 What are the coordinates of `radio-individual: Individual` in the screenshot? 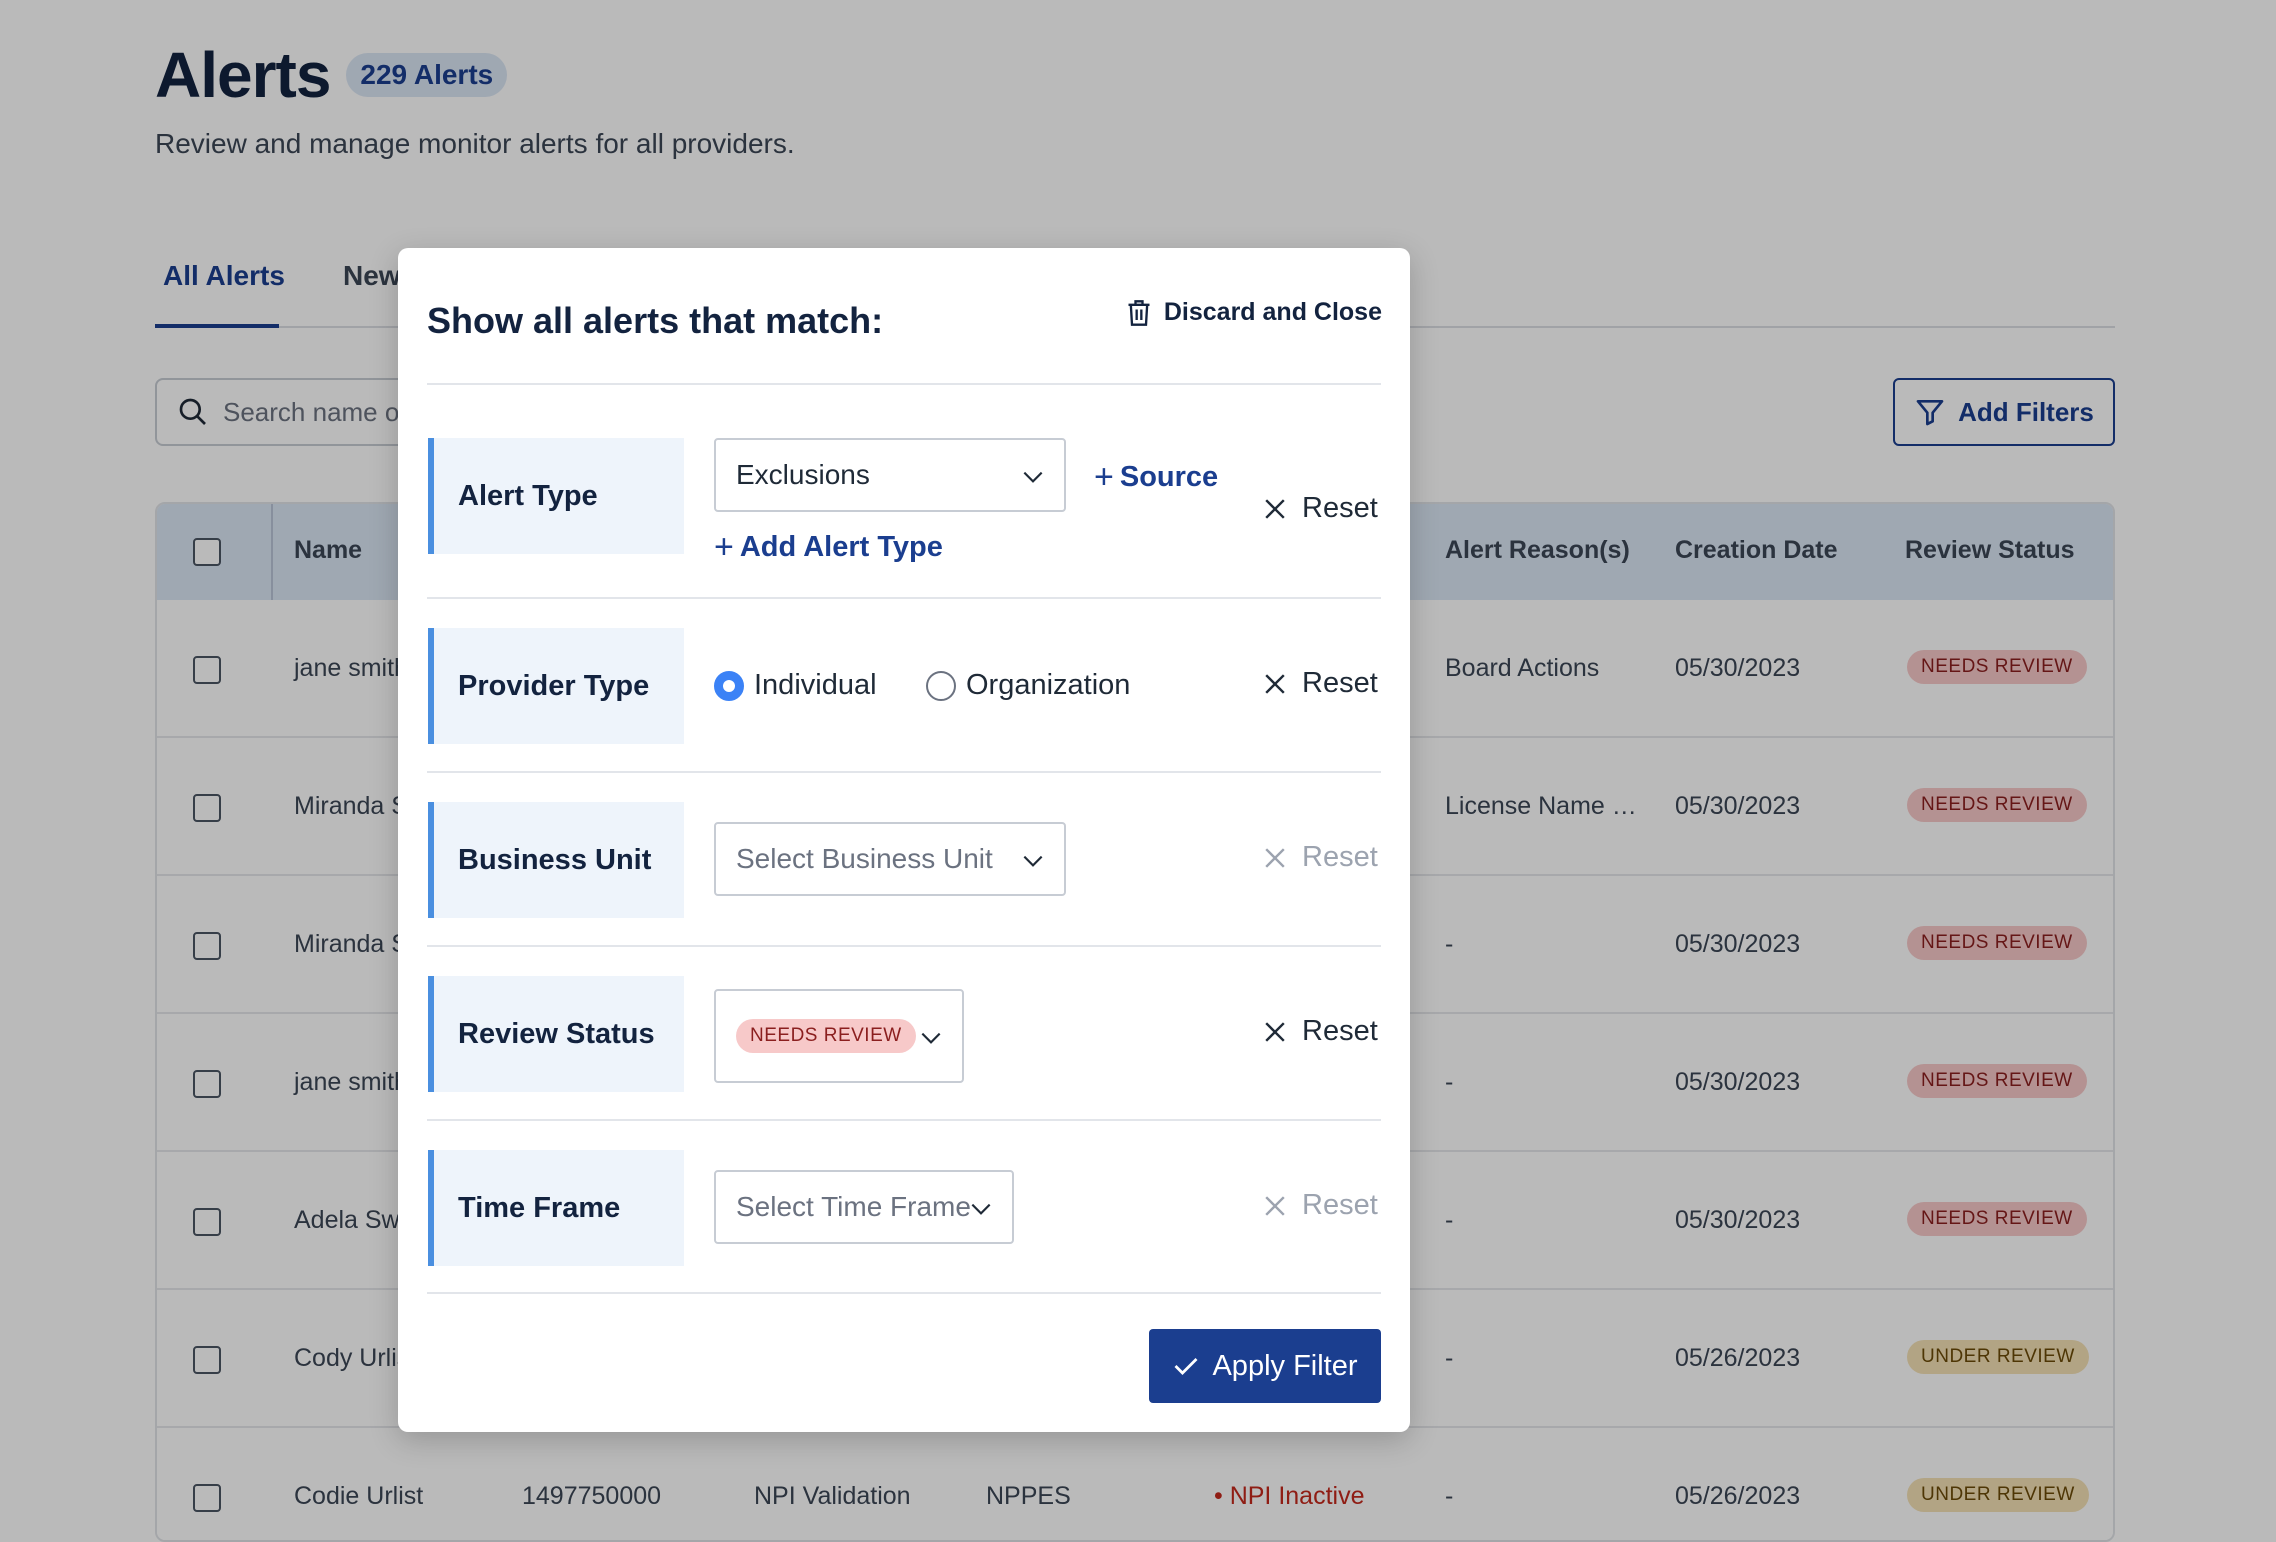 It's located at (795, 685).